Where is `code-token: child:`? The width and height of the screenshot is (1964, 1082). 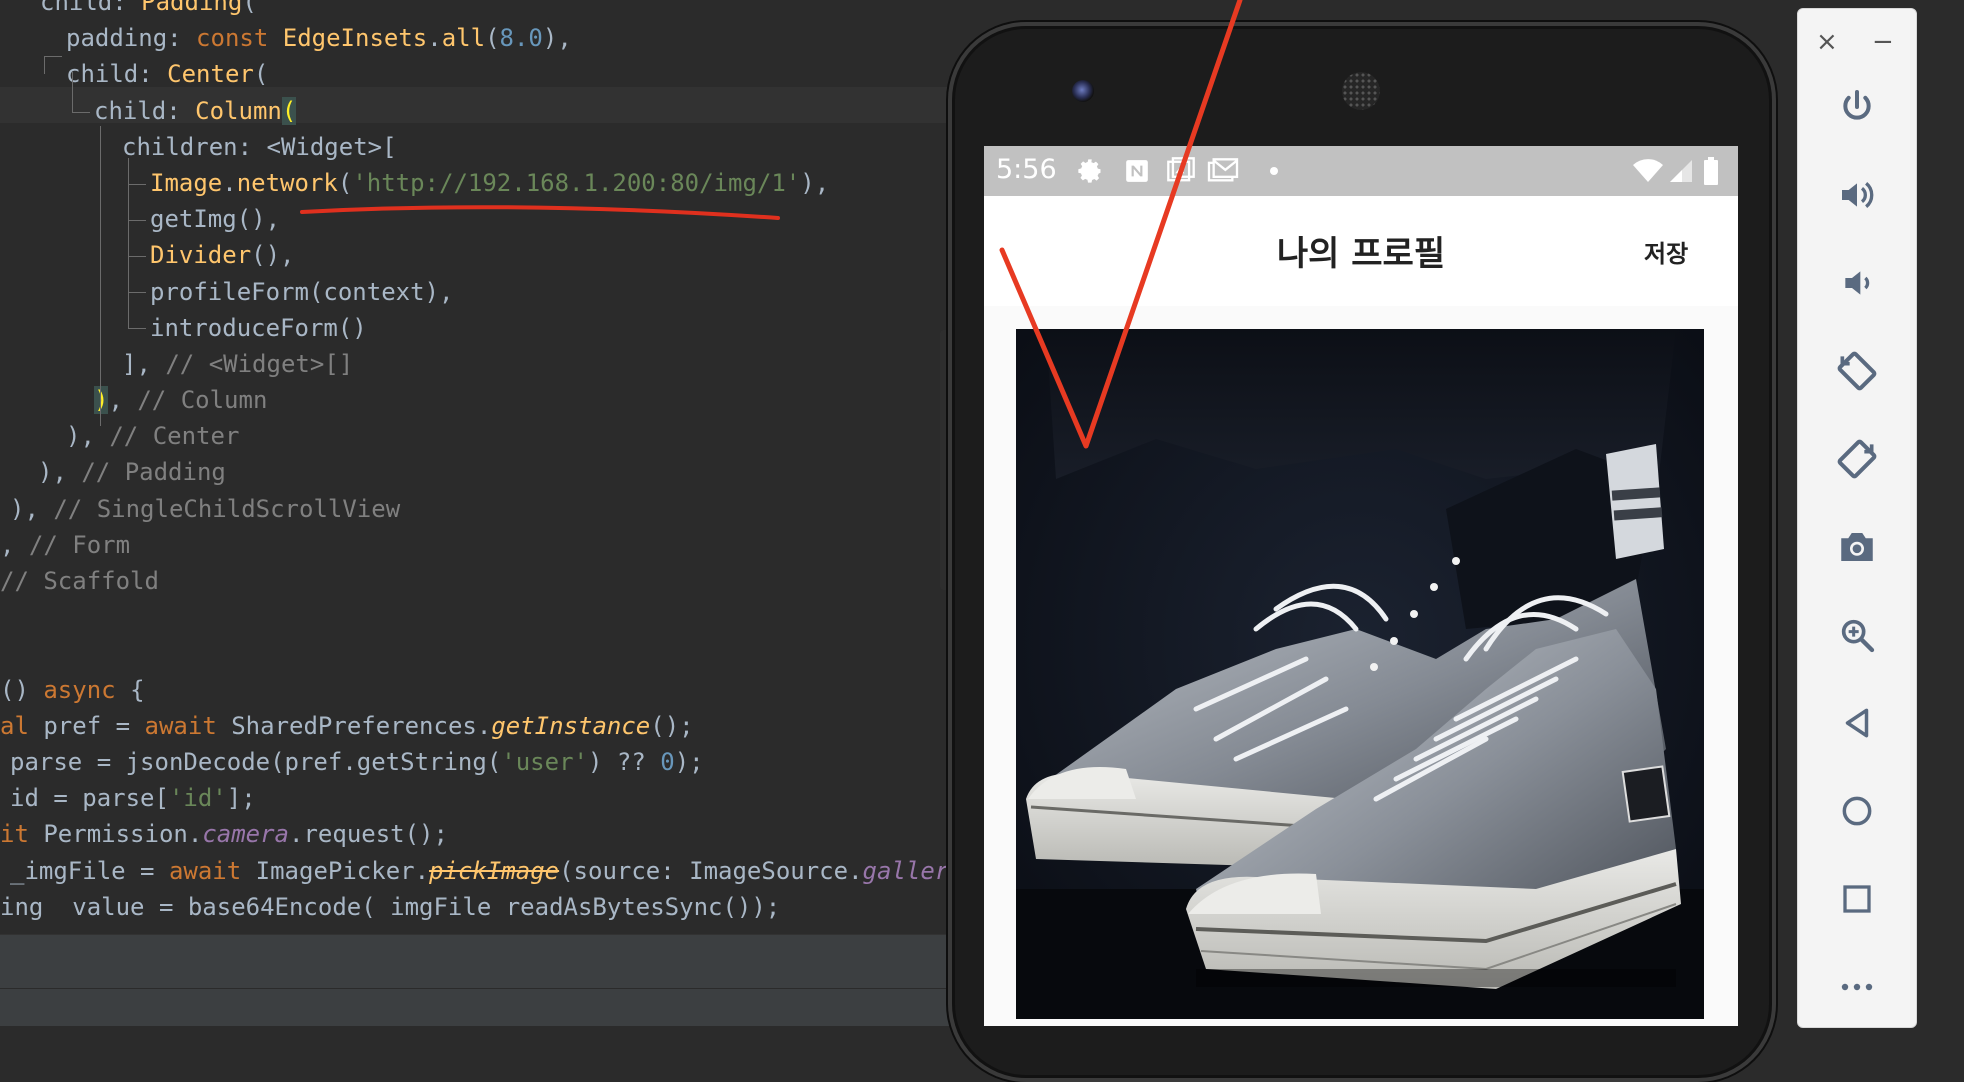 code-token: child: is located at coordinates (91, 8).